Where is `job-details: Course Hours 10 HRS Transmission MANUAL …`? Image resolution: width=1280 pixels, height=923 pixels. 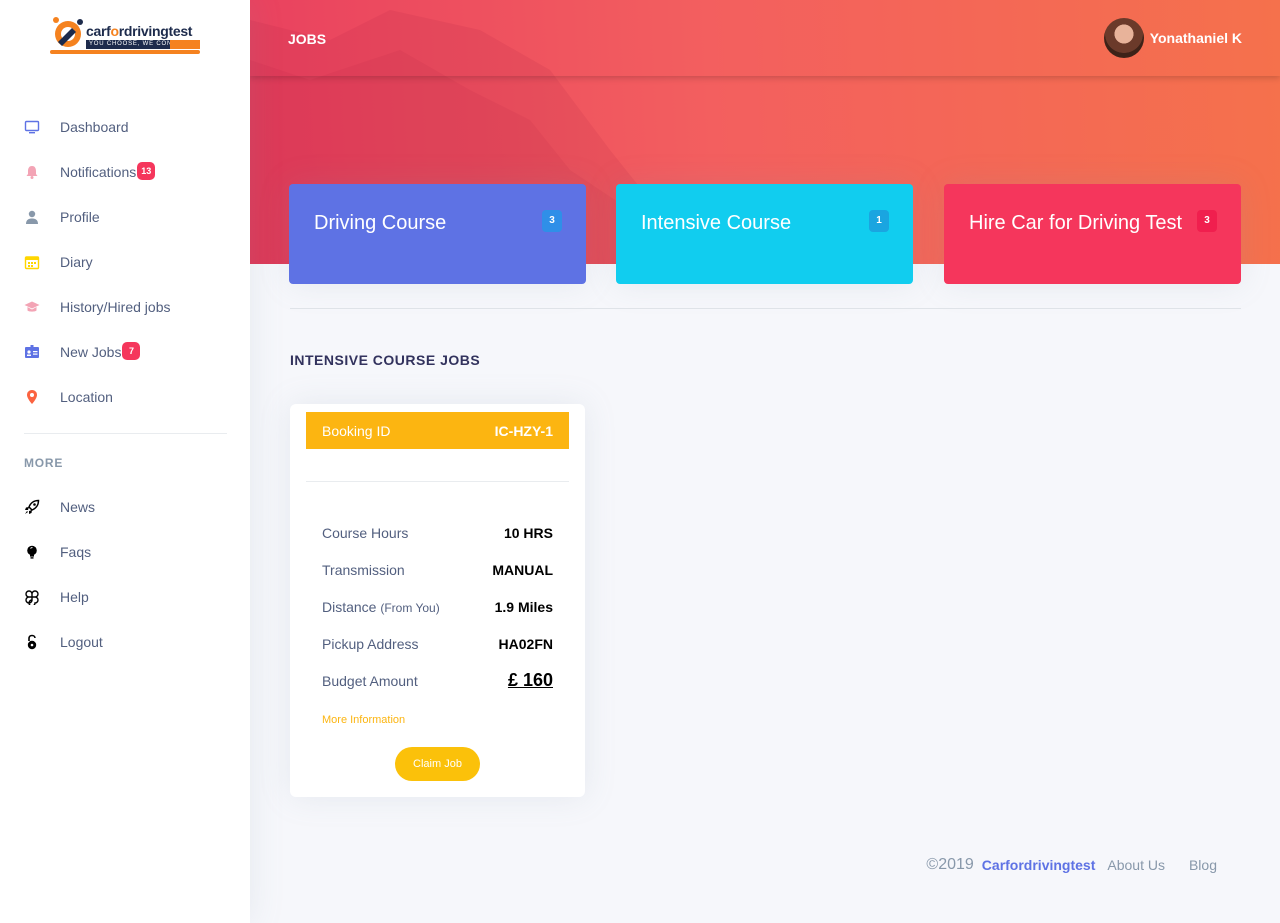
job-details: Course Hours 10 HRS Transmission MANUAL … is located at coordinates (437, 606).